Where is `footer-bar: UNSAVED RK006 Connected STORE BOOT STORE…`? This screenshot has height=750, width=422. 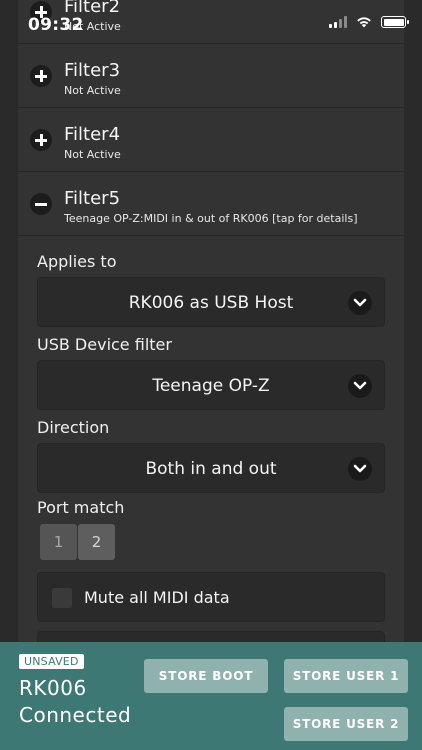
footer-bar: UNSAVED RK006 Connected STORE BOOT STORE… is located at coordinates (211, 696).